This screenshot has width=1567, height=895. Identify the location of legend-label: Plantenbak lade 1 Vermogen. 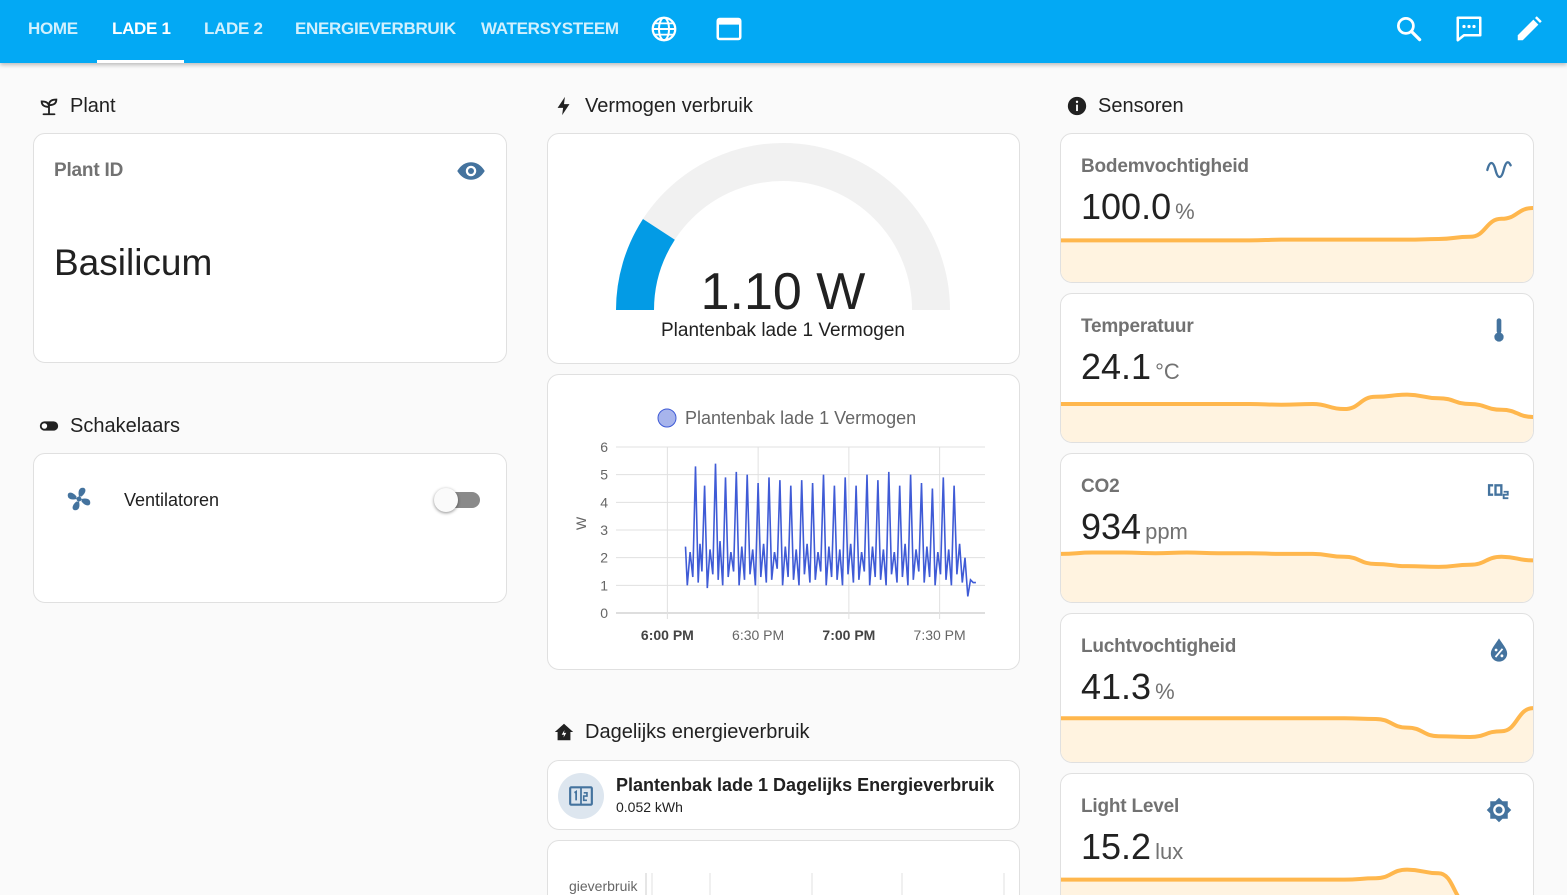
(800, 418).